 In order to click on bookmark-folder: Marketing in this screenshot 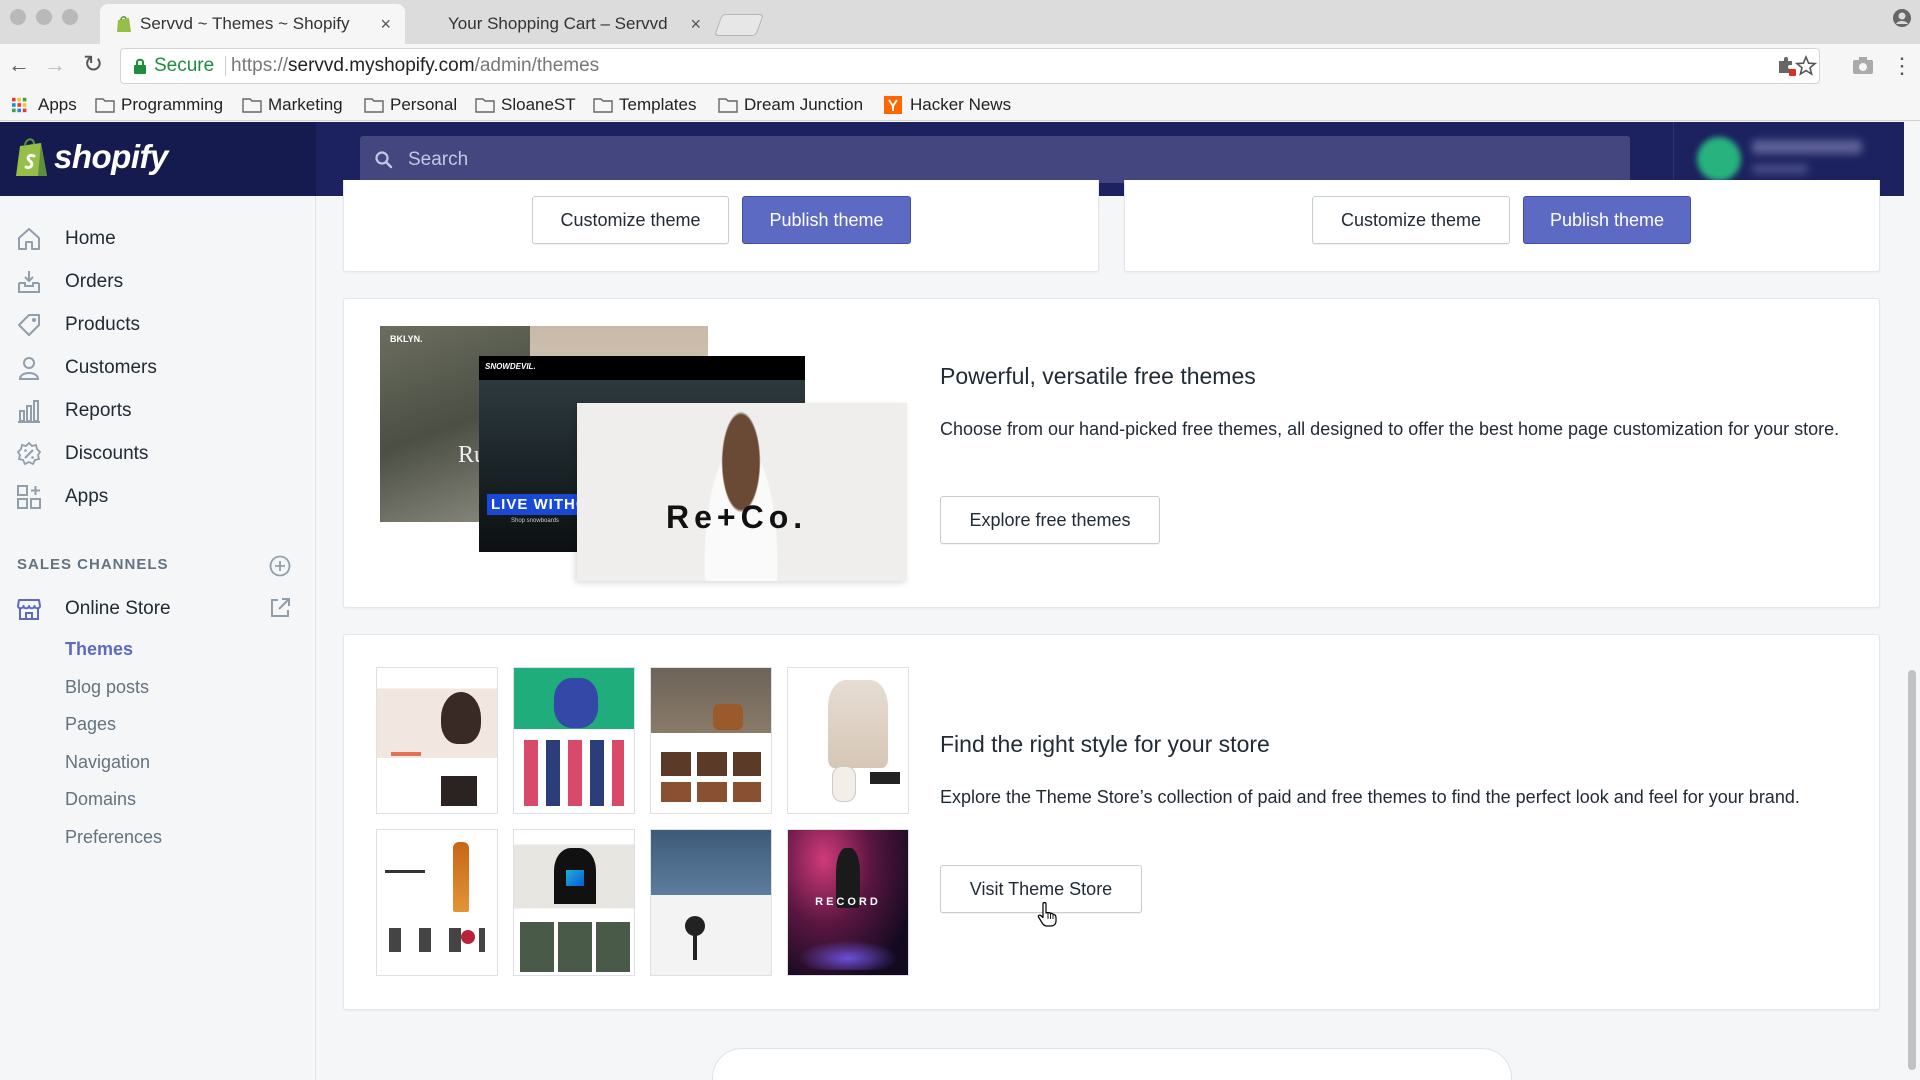, I will do `click(292, 104)`.